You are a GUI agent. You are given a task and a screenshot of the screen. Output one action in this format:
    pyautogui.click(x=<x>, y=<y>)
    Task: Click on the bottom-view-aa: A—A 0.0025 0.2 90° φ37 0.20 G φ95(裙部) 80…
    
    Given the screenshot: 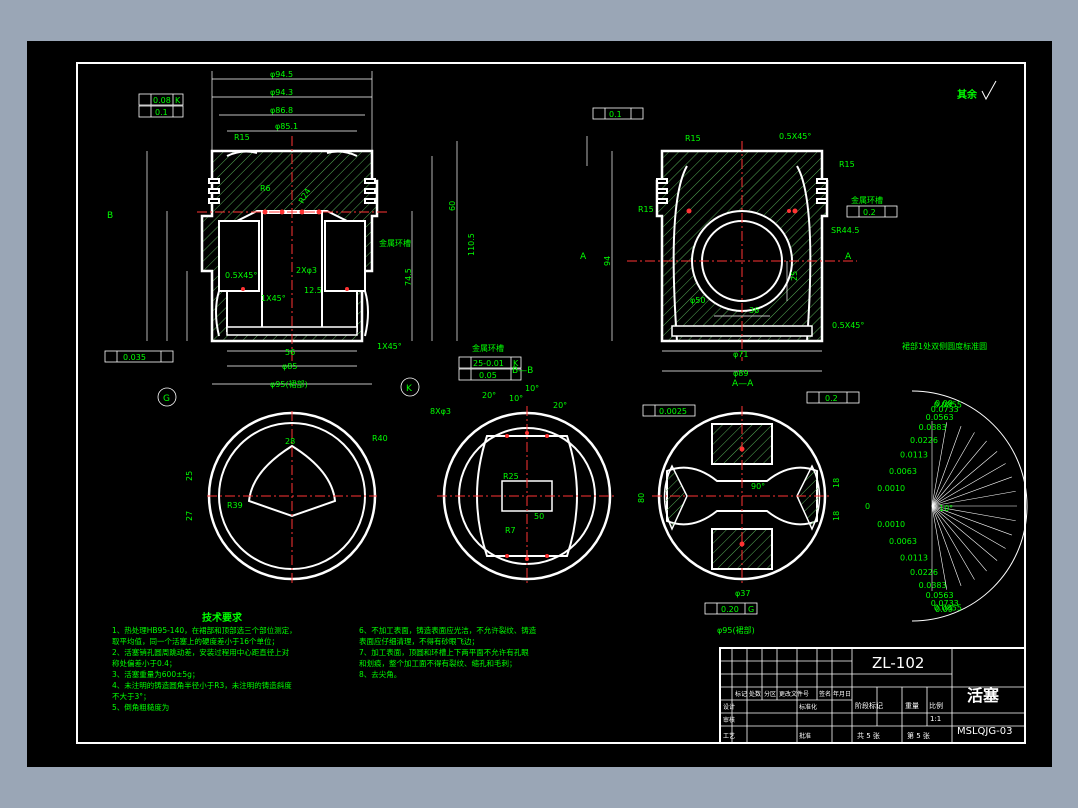 What is the action you would take?
    pyautogui.click(x=748, y=507)
    